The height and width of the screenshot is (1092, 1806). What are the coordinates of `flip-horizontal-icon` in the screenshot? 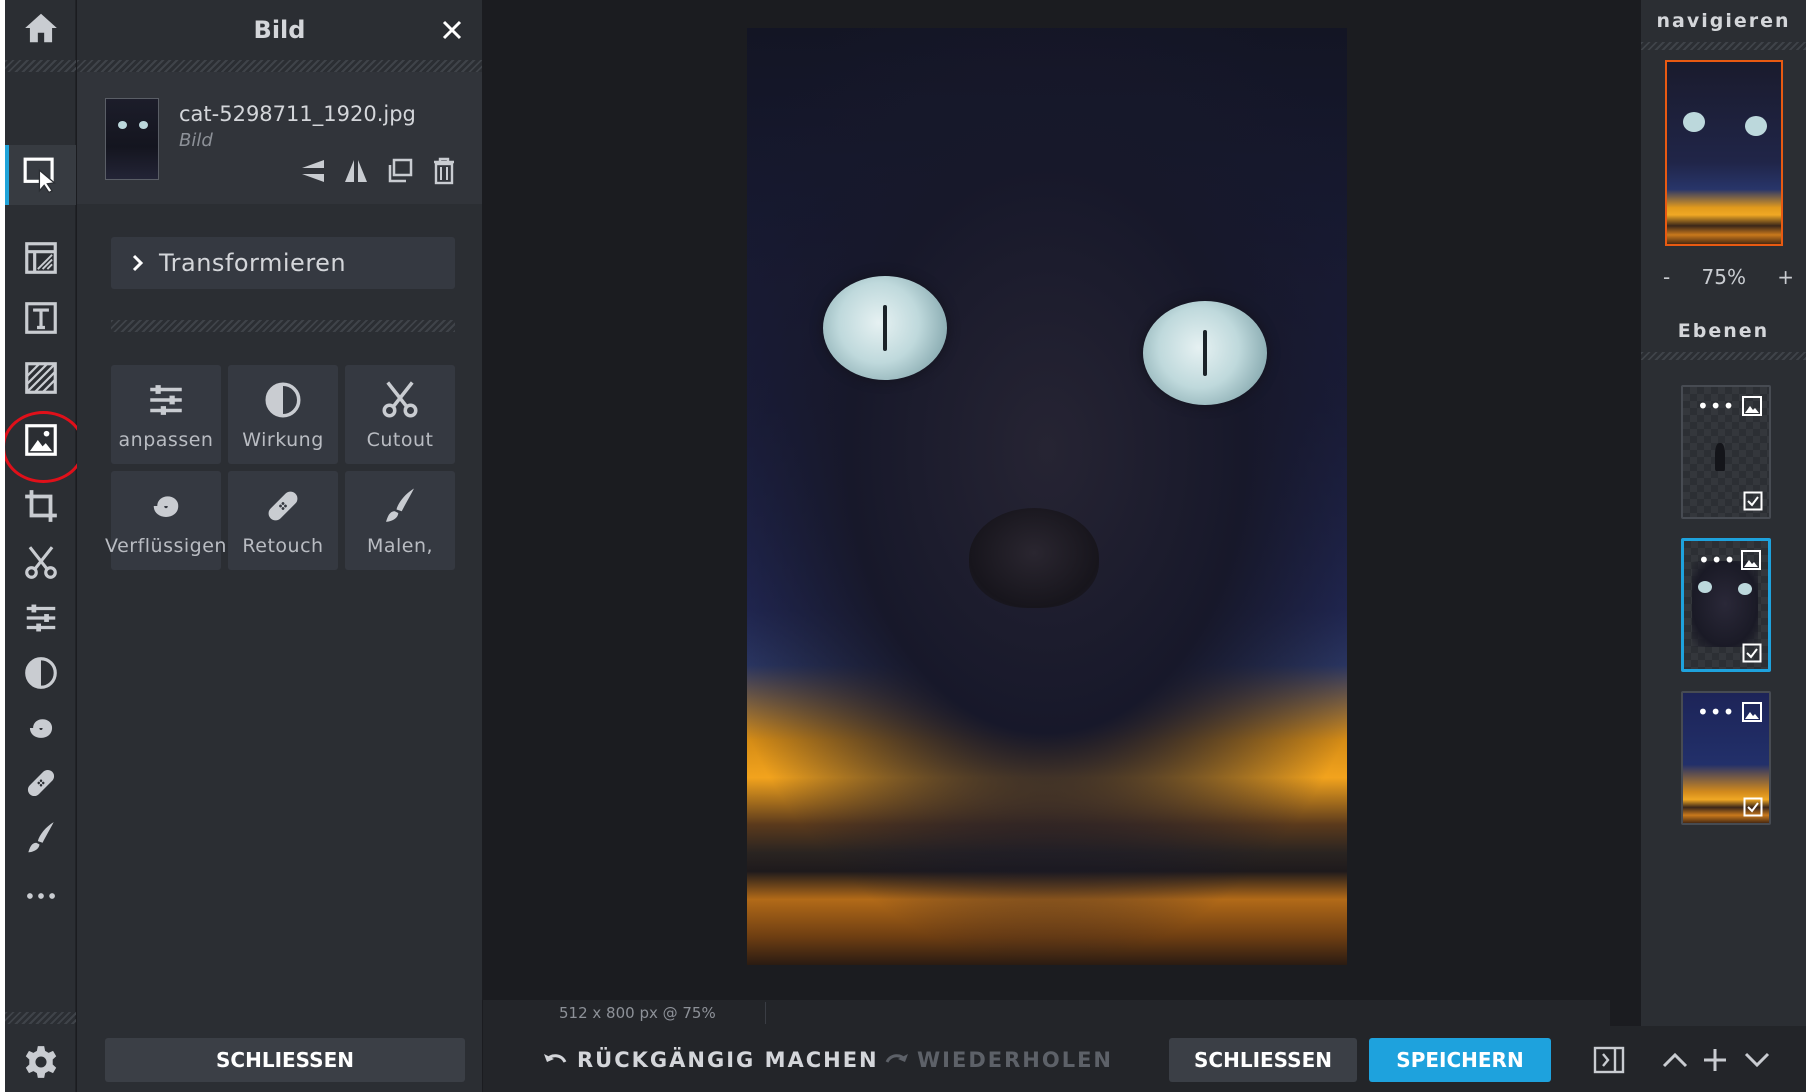 It's located at (356, 171).